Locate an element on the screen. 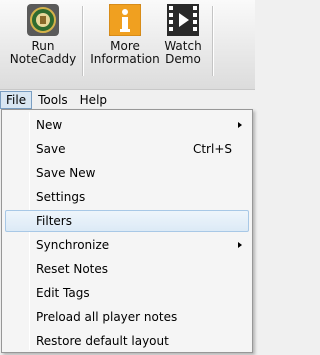 This screenshot has width=320, height=355. menu-item-shortcut: Ctrl+S is located at coordinates (212, 149).